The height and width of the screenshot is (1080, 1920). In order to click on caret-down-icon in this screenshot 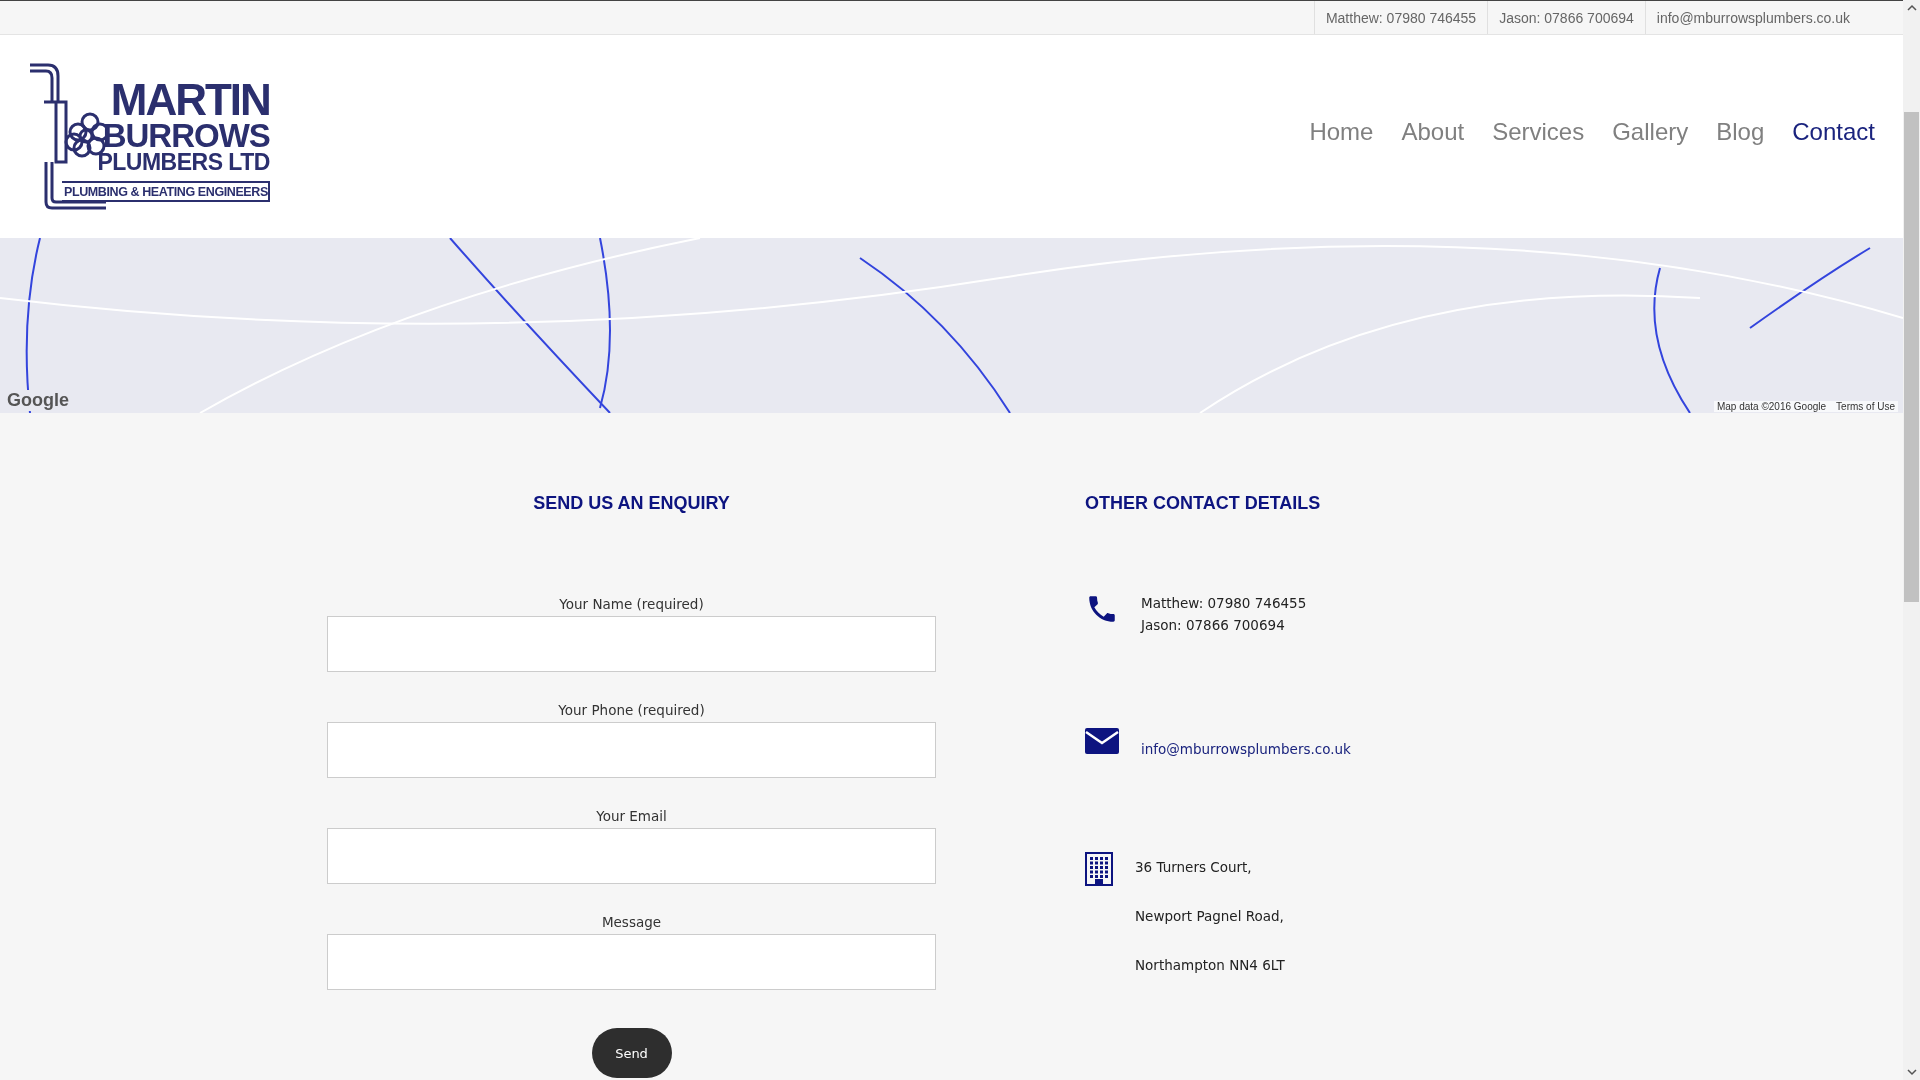, I will do `click(1911, 1072)`.